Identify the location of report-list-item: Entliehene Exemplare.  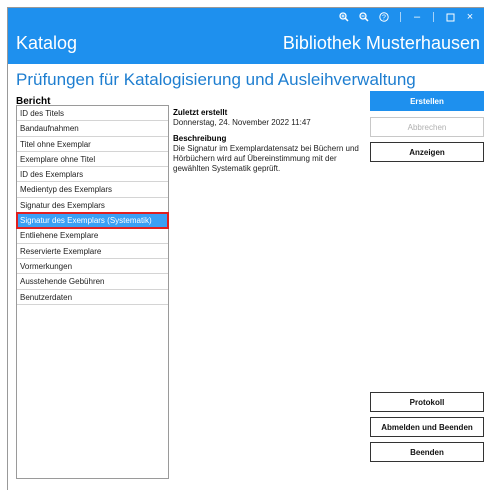
(92, 236).